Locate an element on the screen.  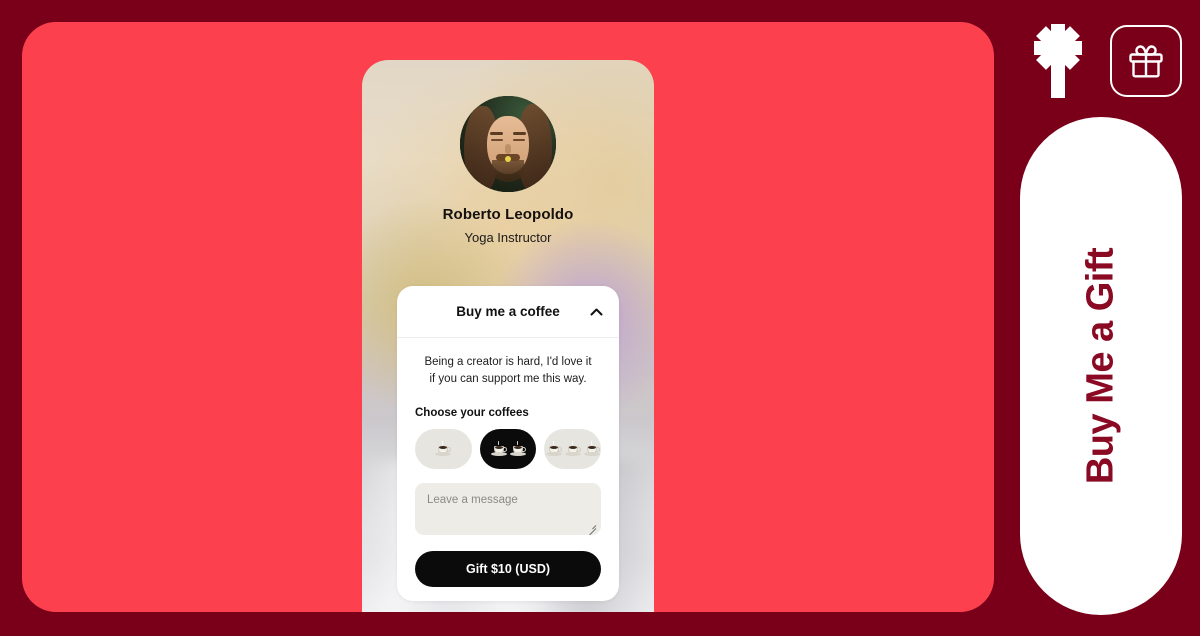
gift-icon is located at coordinates (1146, 61).